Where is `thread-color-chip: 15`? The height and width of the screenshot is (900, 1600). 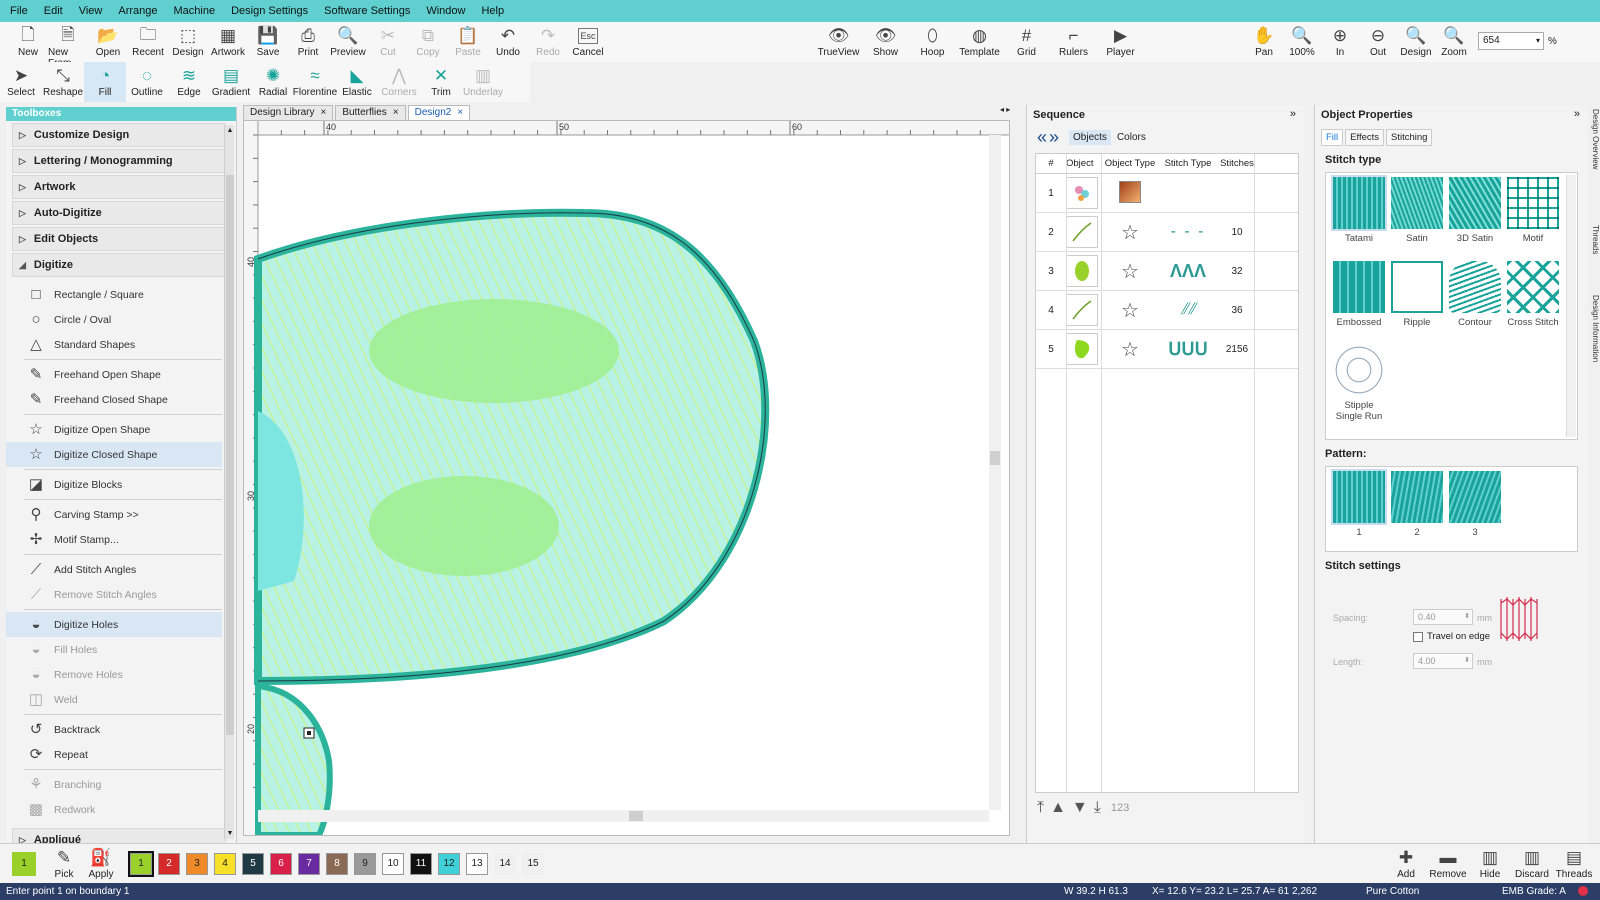 thread-color-chip: 15 is located at coordinates (533, 863).